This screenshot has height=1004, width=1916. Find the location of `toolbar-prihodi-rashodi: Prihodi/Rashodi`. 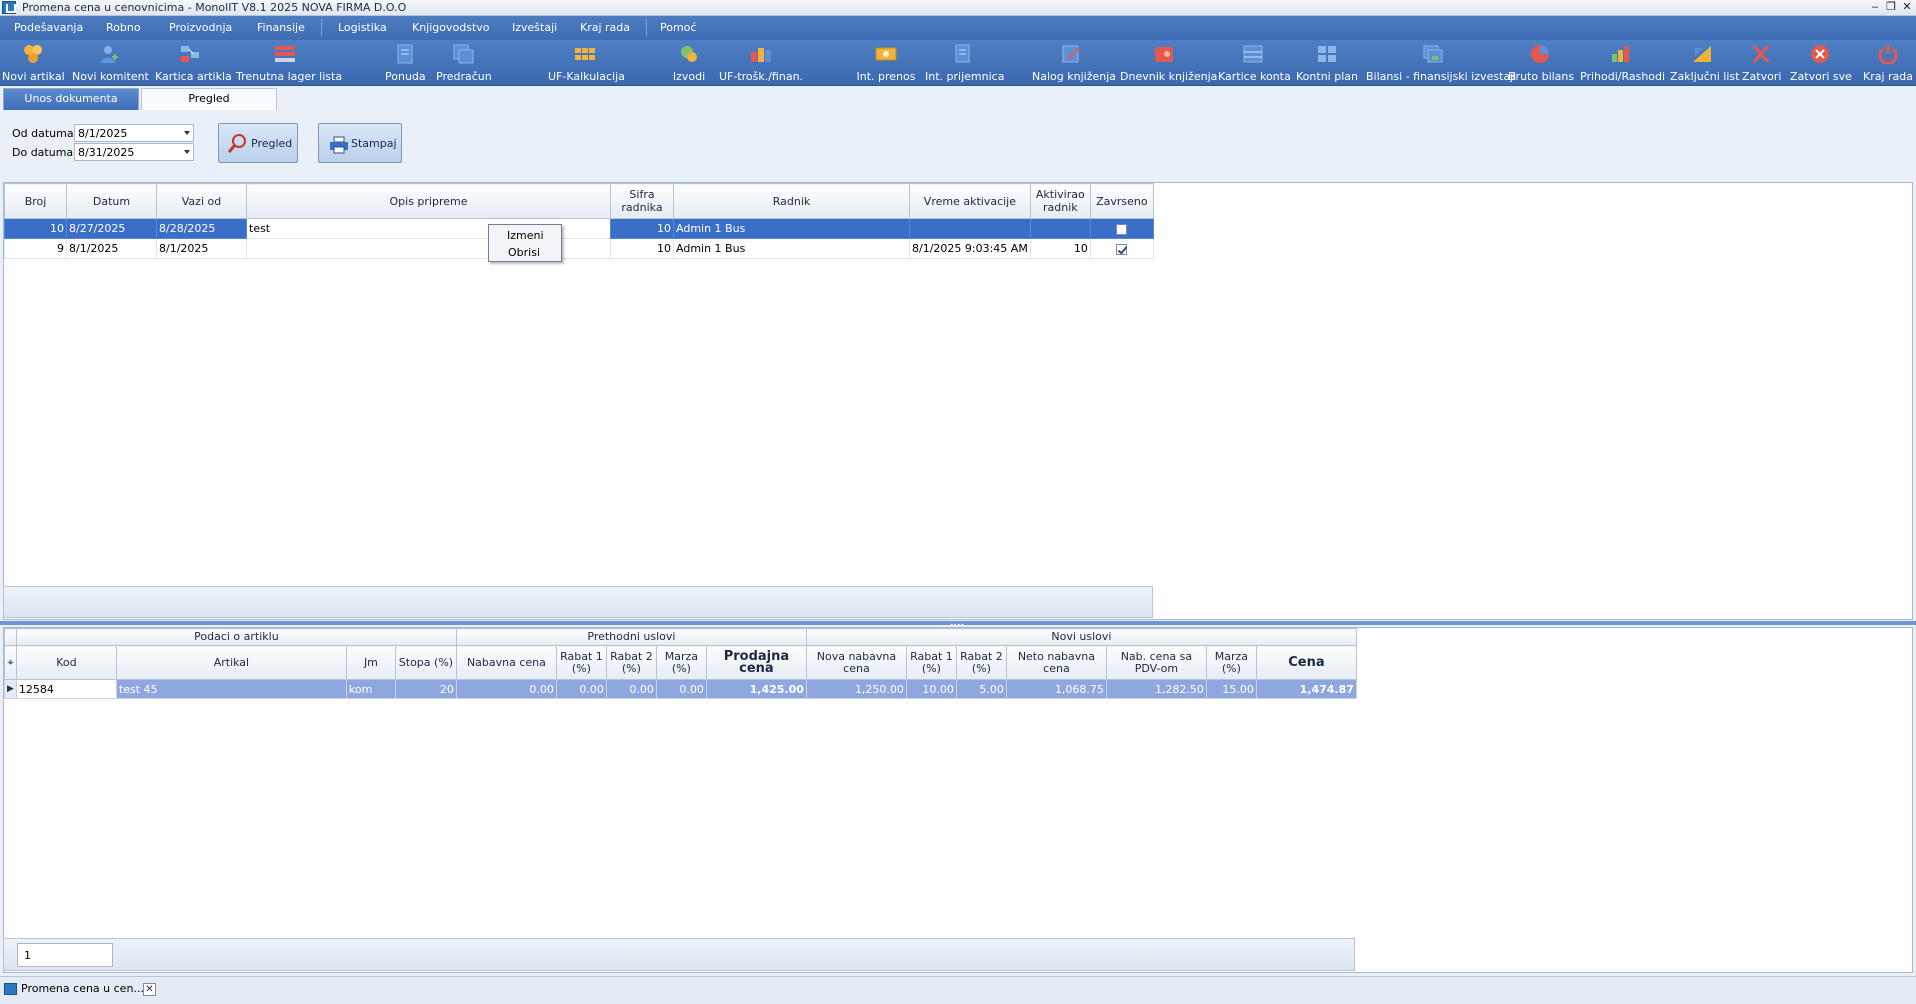

toolbar-prihodi-rashodi: Prihodi/Rashodi is located at coordinates (1622, 64).